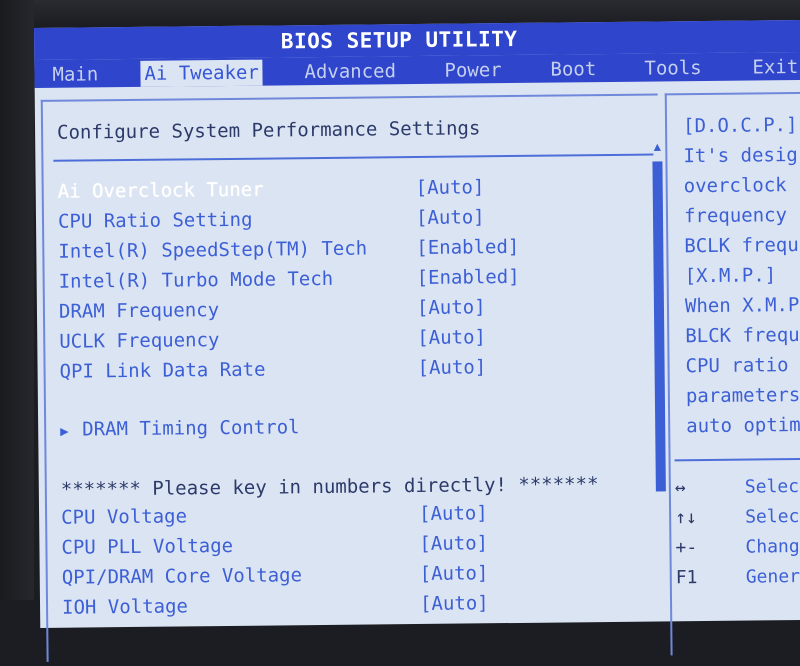  What do you see at coordinates (686, 518) in the screenshot?
I see `up-down-arrows-icon: ↑↓` at bounding box center [686, 518].